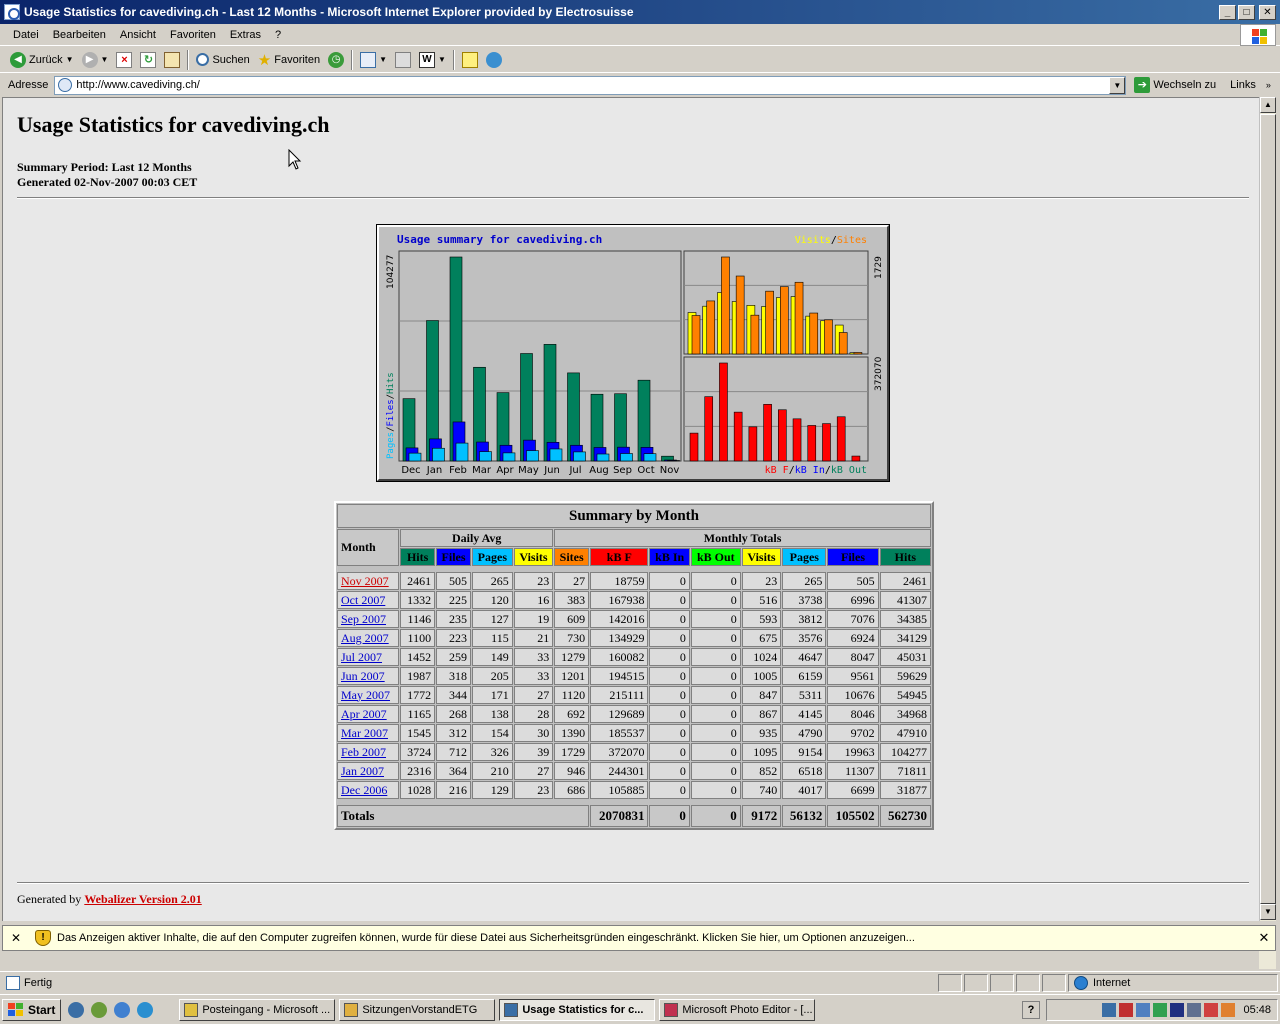 This screenshot has height=1024, width=1280. Describe the element at coordinates (1267, 12) in the screenshot. I see `close-button: ✕` at that location.